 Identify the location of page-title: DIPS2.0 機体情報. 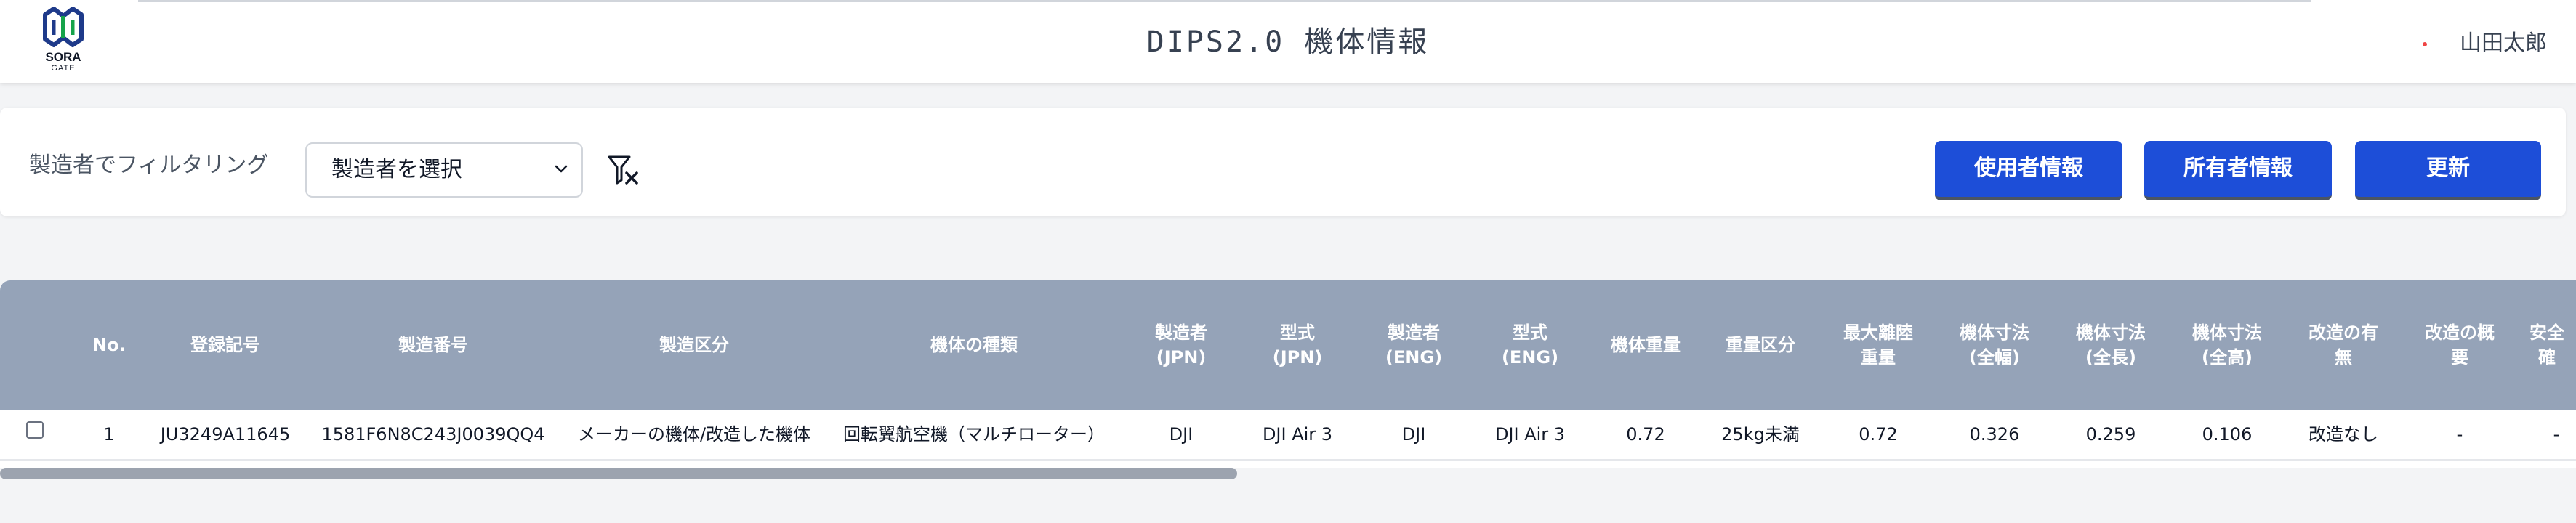
(1288, 42).